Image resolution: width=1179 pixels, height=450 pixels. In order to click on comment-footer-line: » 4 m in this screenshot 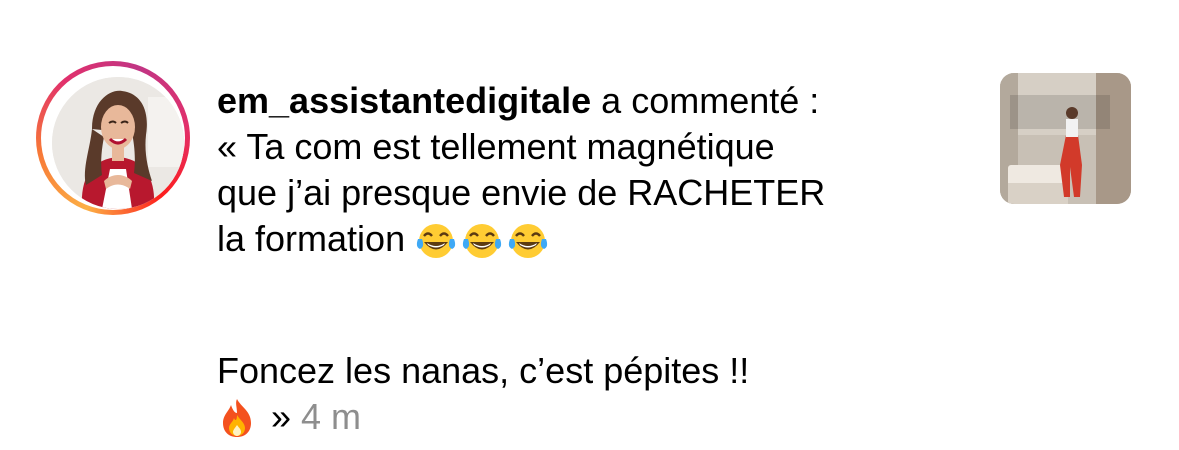, I will do `click(587, 422)`.